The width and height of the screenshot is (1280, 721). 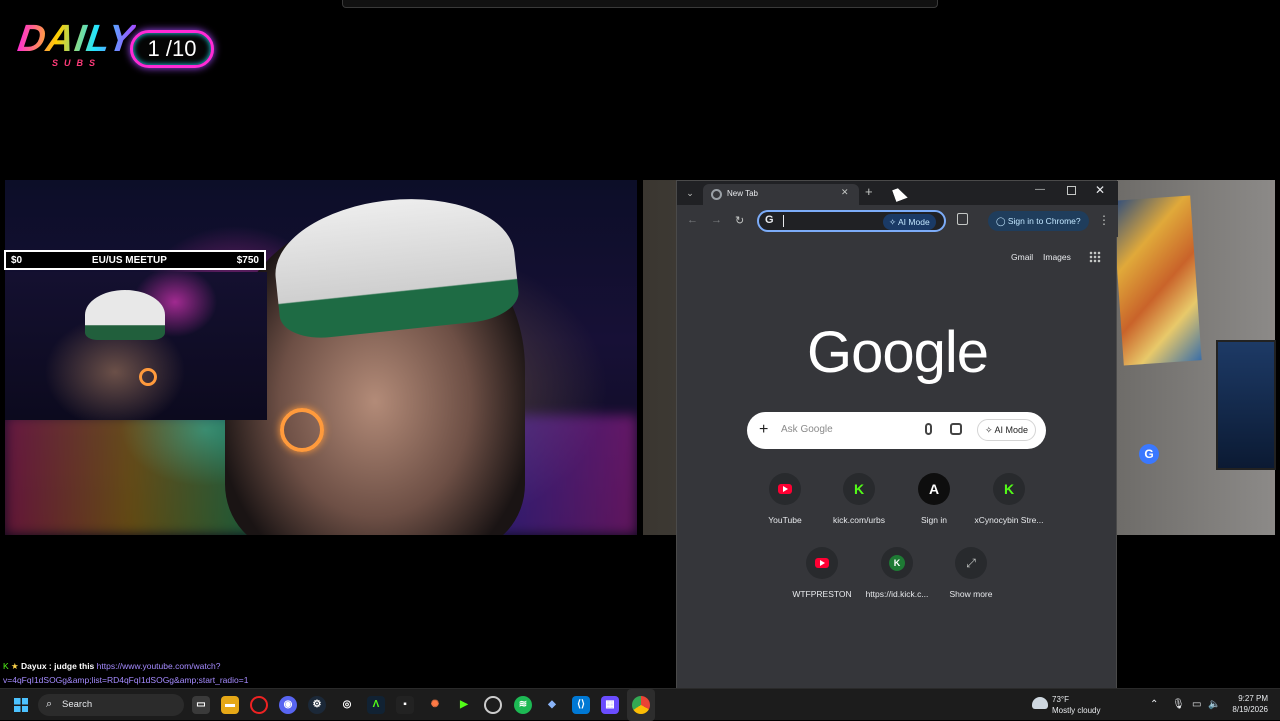 I want to click on tab-new-tab: New Tab ✕, so click(x=781, y=194).